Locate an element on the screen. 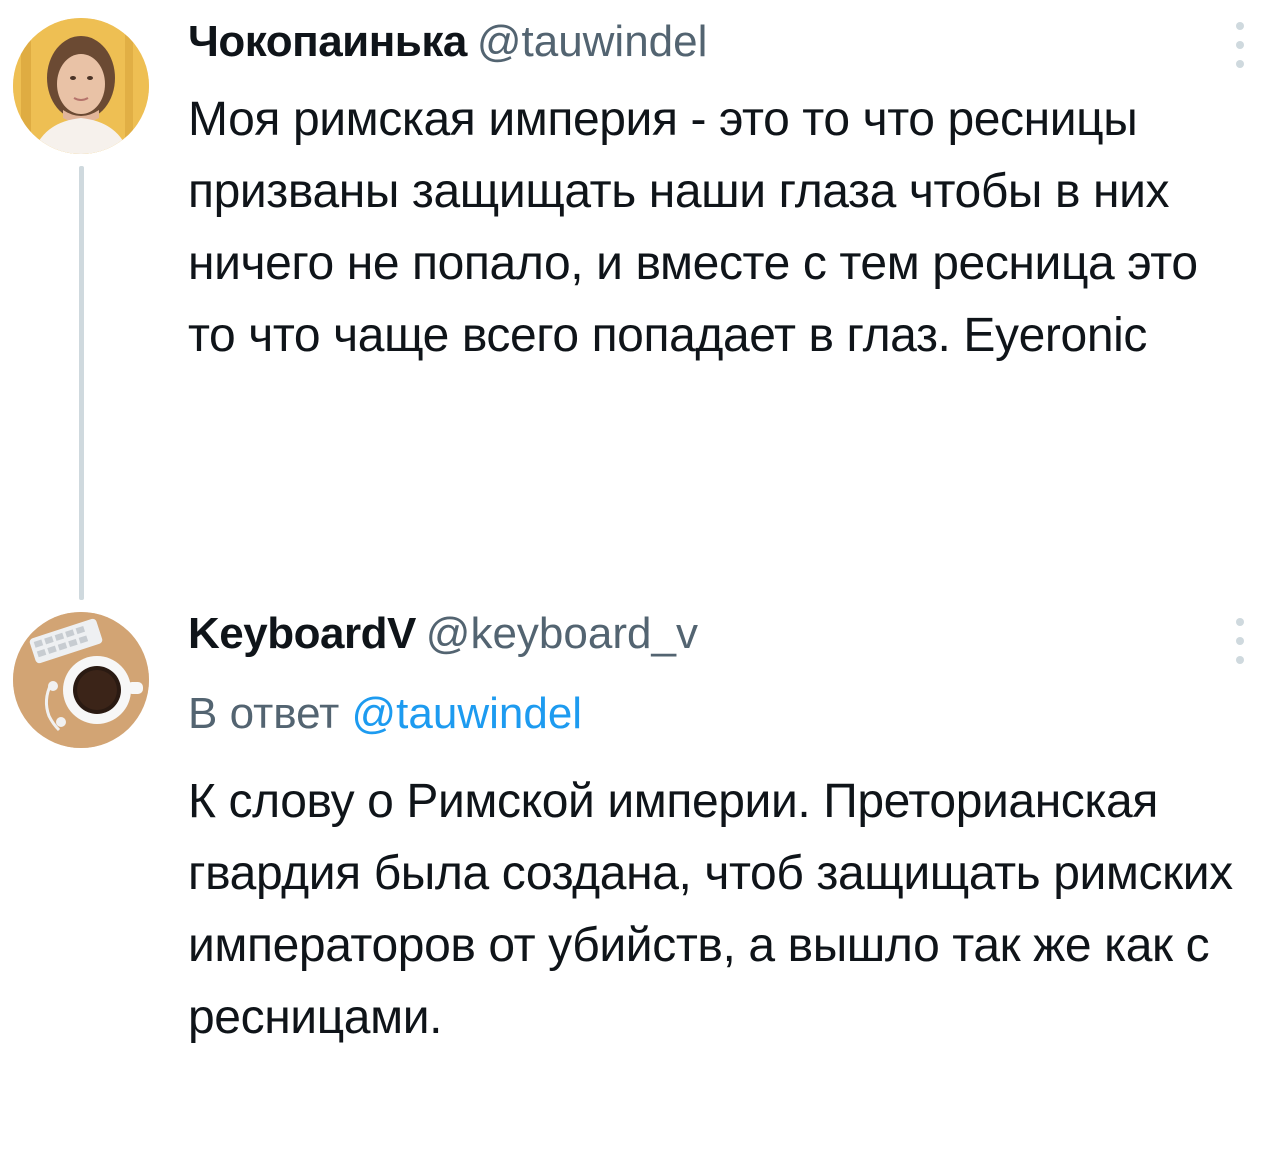 The height and width of the screenshot is (1156, 1280). handle: @keyboard_v is located at coordinates (562, 633).